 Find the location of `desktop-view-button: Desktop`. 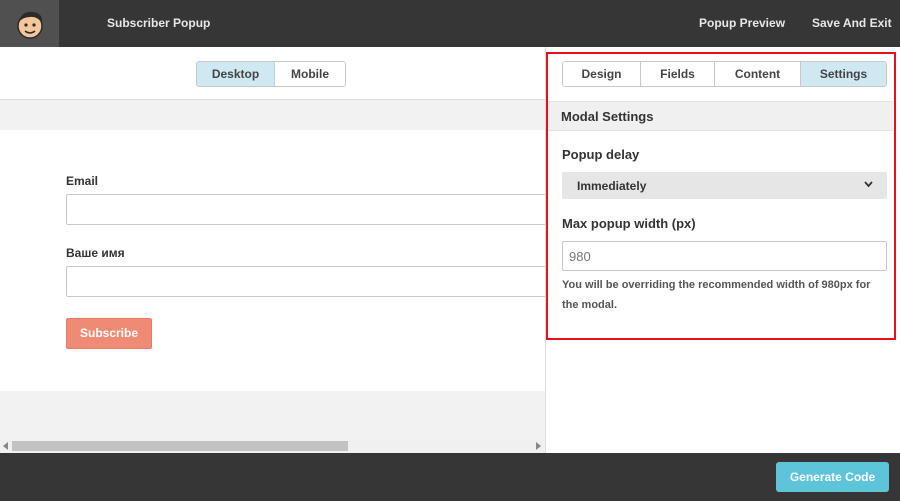

desktop-view-button: Desktop is located at coordinates (236, 74).